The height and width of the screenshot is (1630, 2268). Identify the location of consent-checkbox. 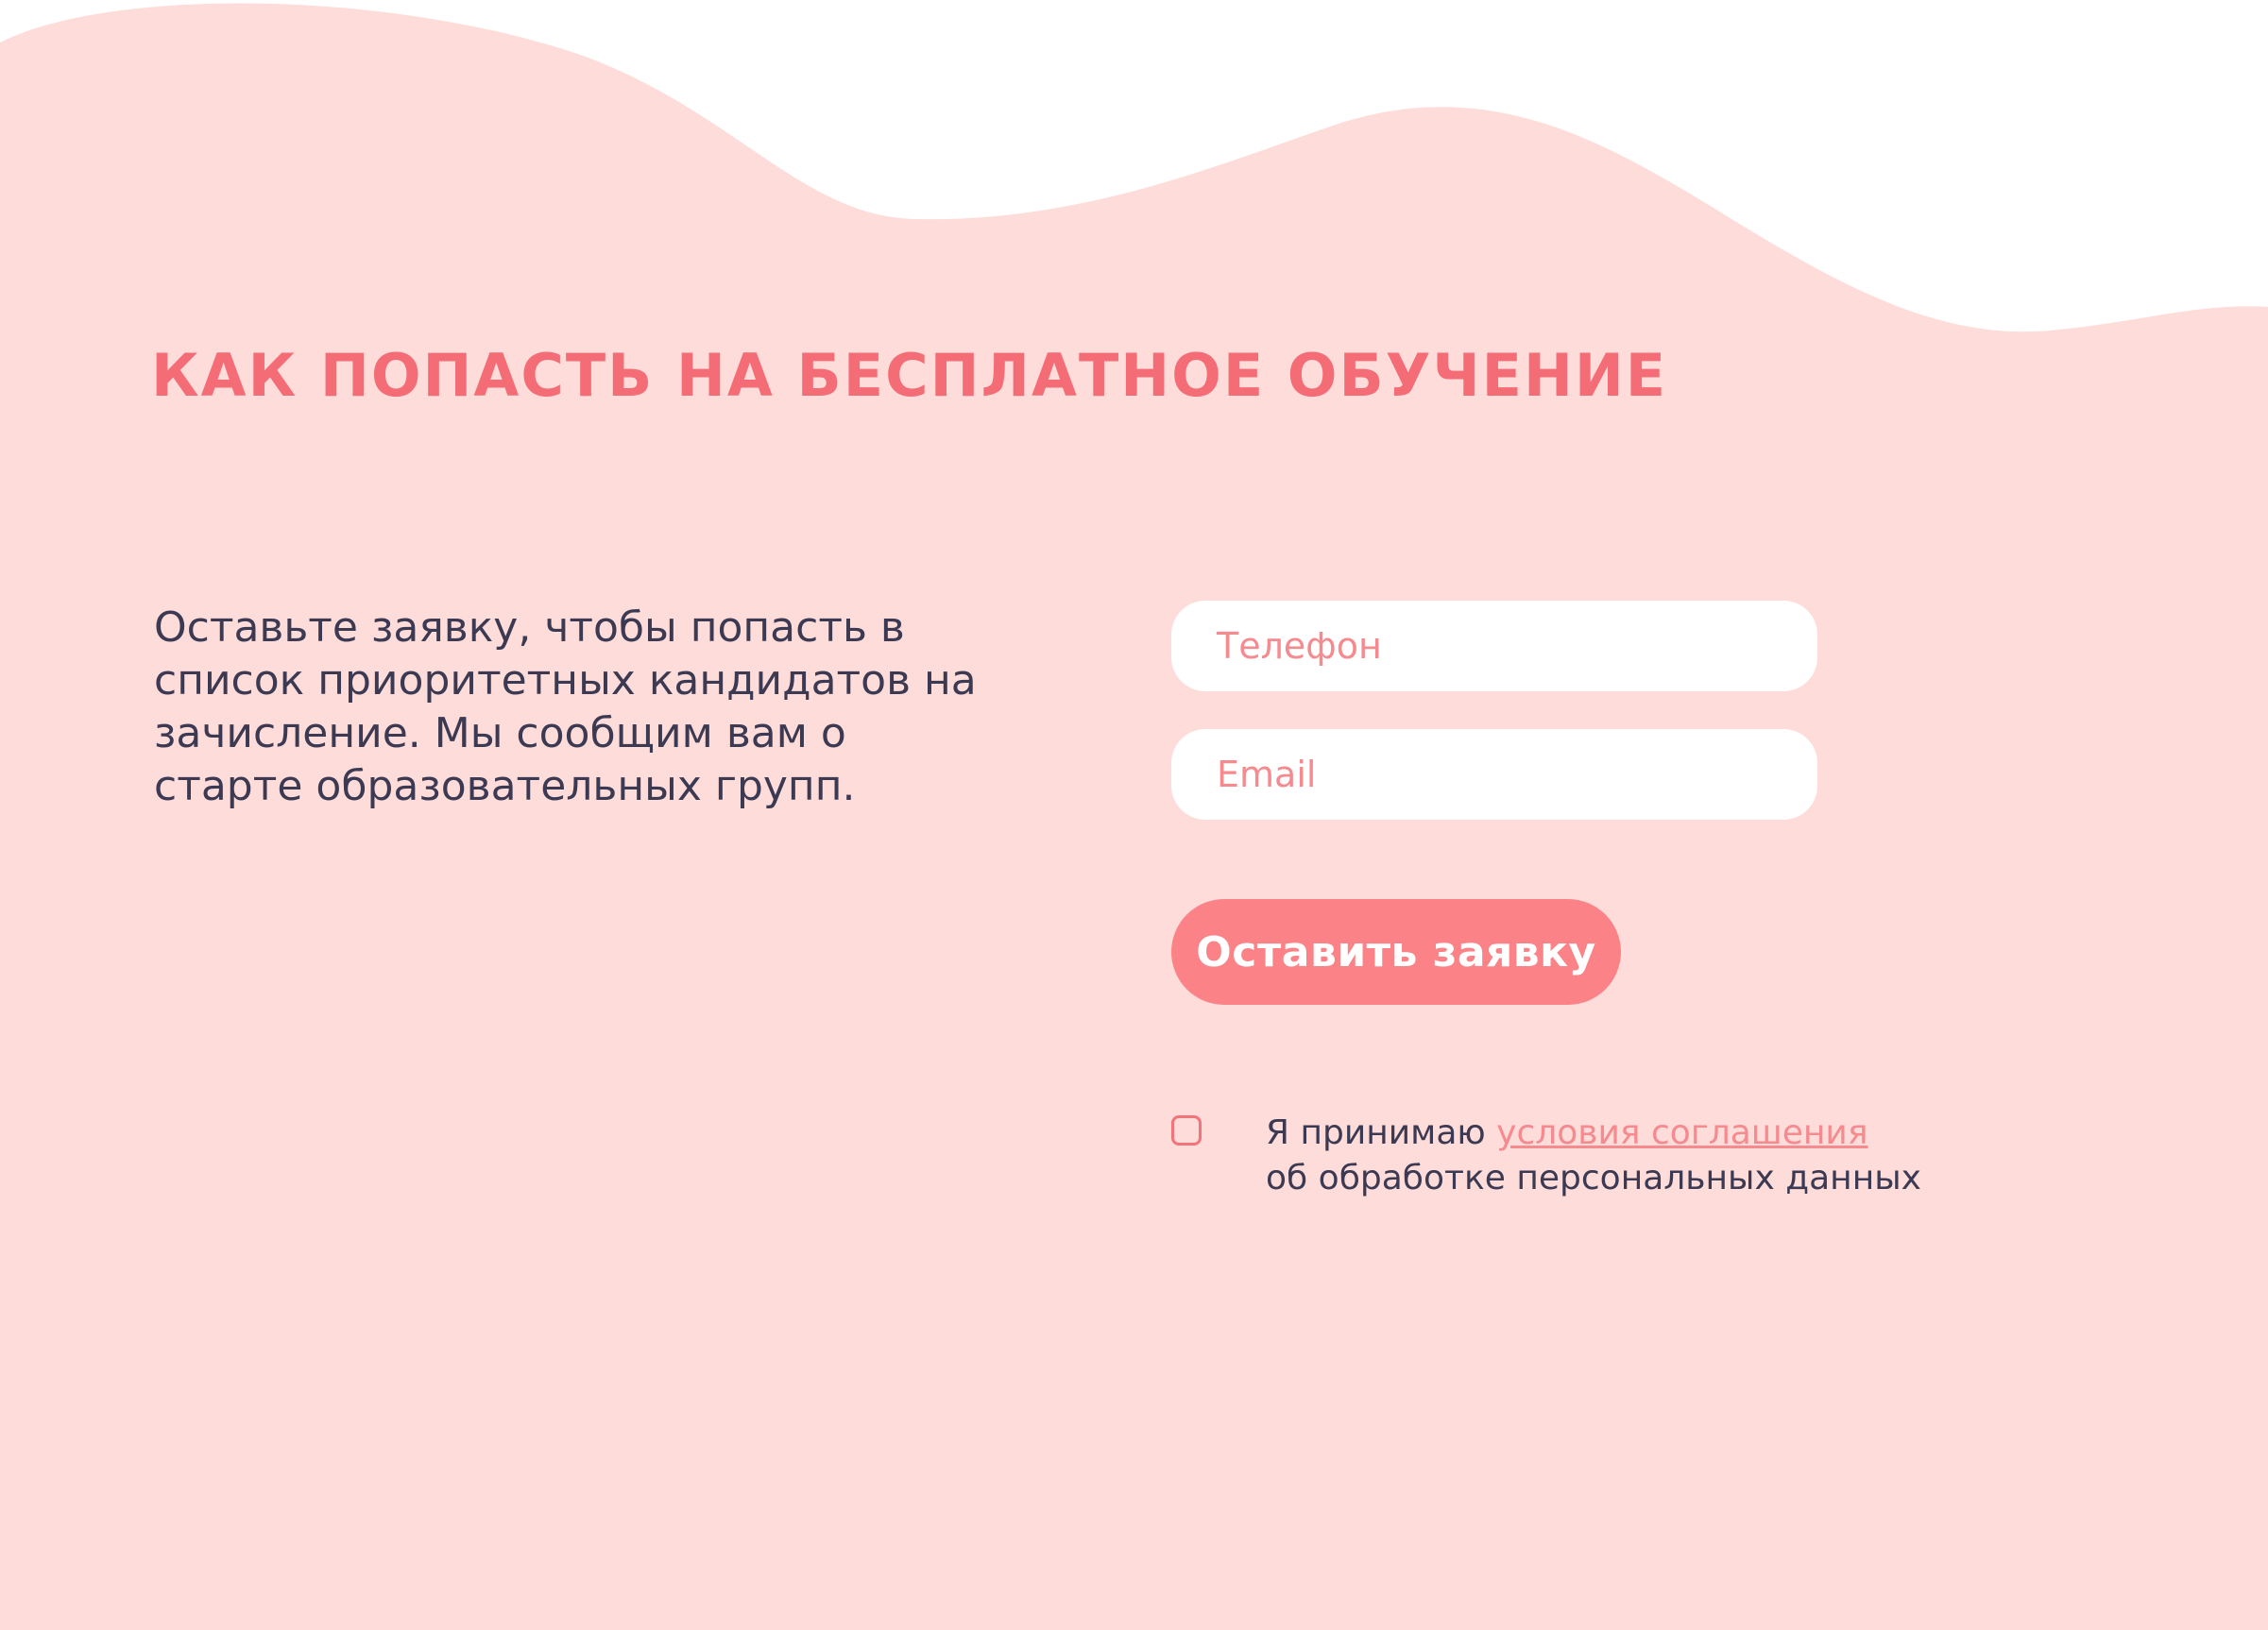
(1186, 1130).